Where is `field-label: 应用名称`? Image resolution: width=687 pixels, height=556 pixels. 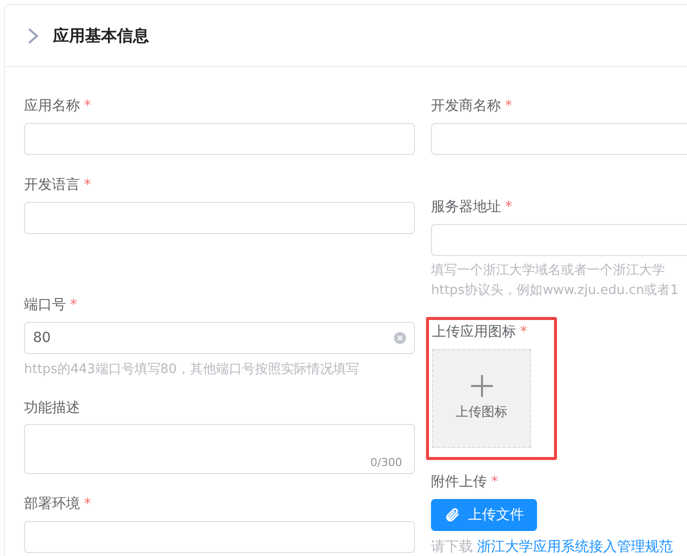 field-label: 应用名称 is located at coordinates (52, 106).